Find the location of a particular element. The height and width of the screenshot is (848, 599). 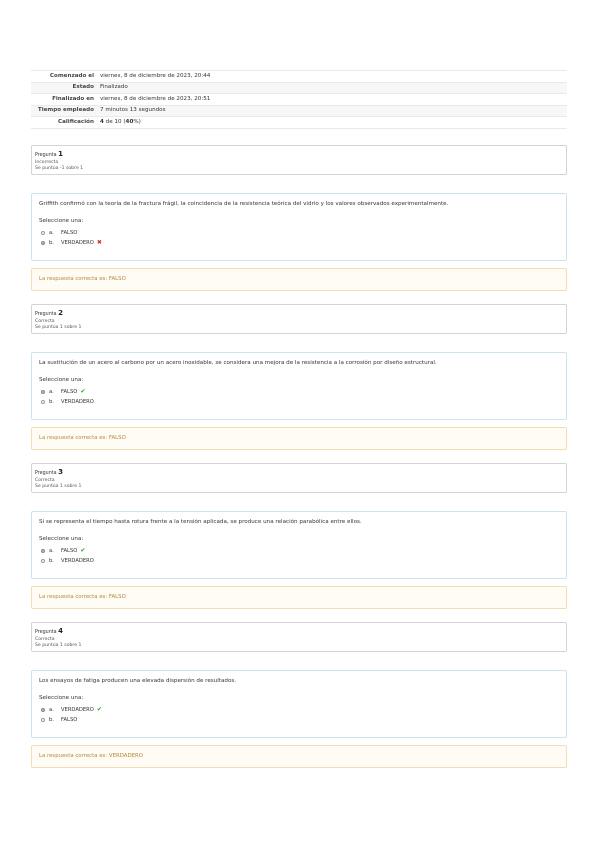

summary-value: 4 de 10 (40%) is located at coordinates (332, 122).